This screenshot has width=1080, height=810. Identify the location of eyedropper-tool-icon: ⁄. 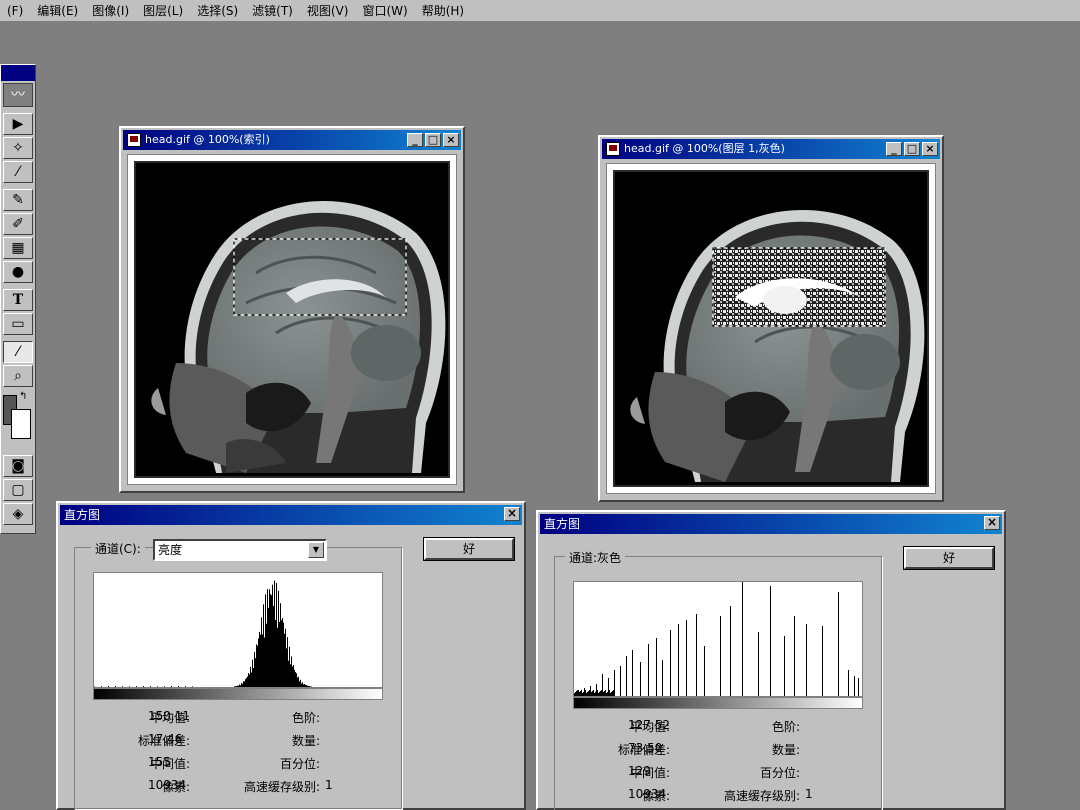
(18, 172).